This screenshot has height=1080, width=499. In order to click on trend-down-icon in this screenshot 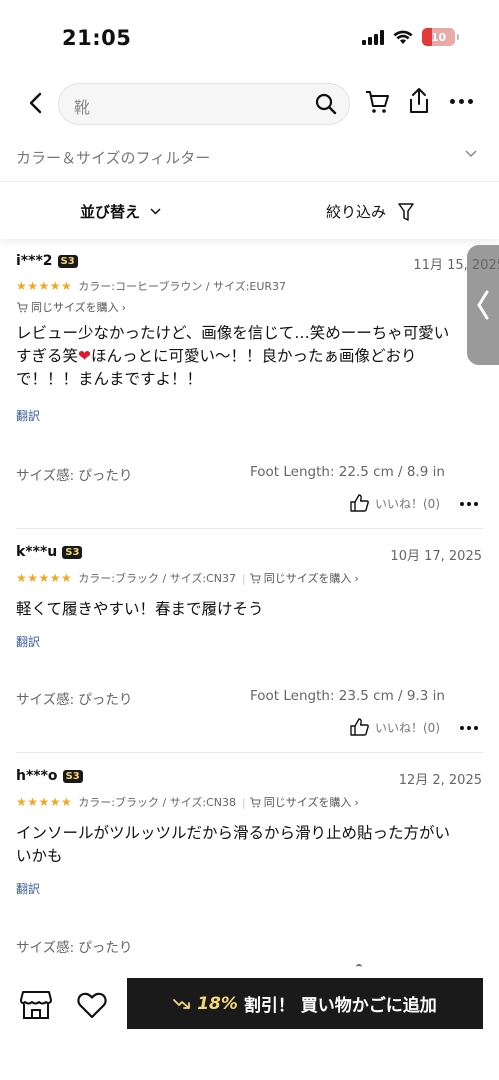, I will do `click(182, 1003)`.